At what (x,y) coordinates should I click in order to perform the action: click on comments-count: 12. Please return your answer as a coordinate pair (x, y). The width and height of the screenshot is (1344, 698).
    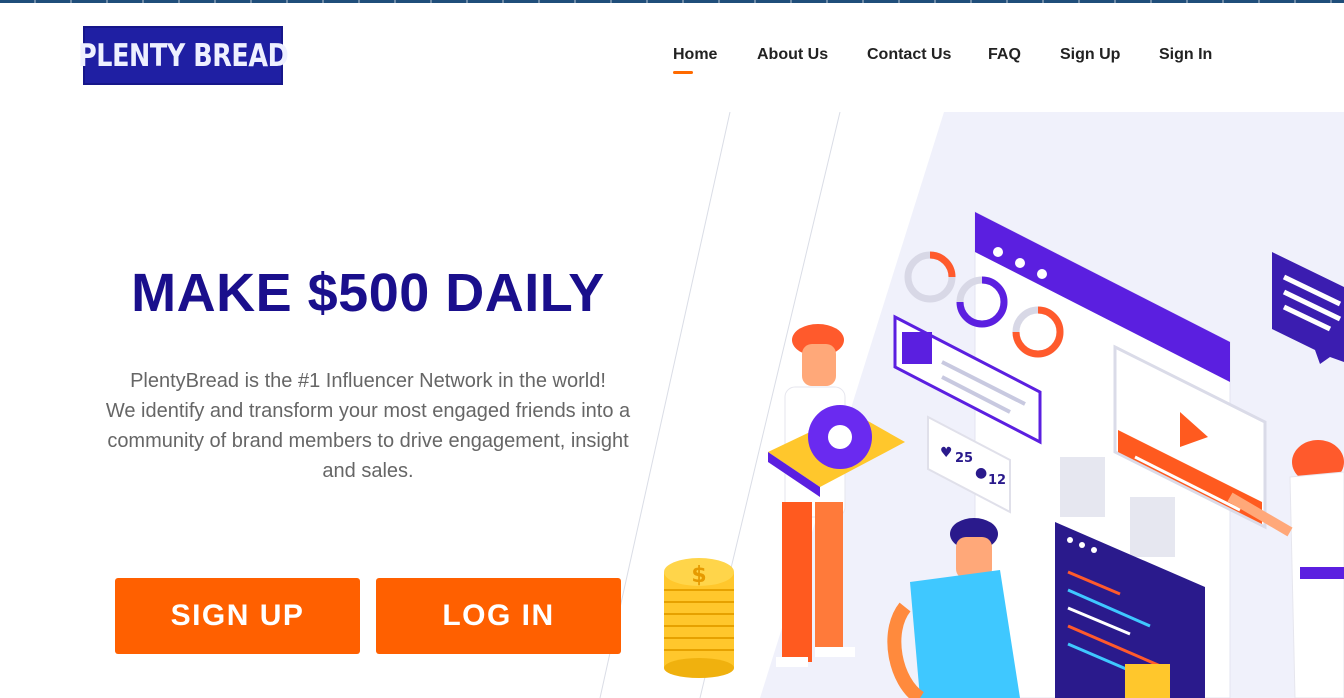
    Looking at the image, I should click on (997, 480).